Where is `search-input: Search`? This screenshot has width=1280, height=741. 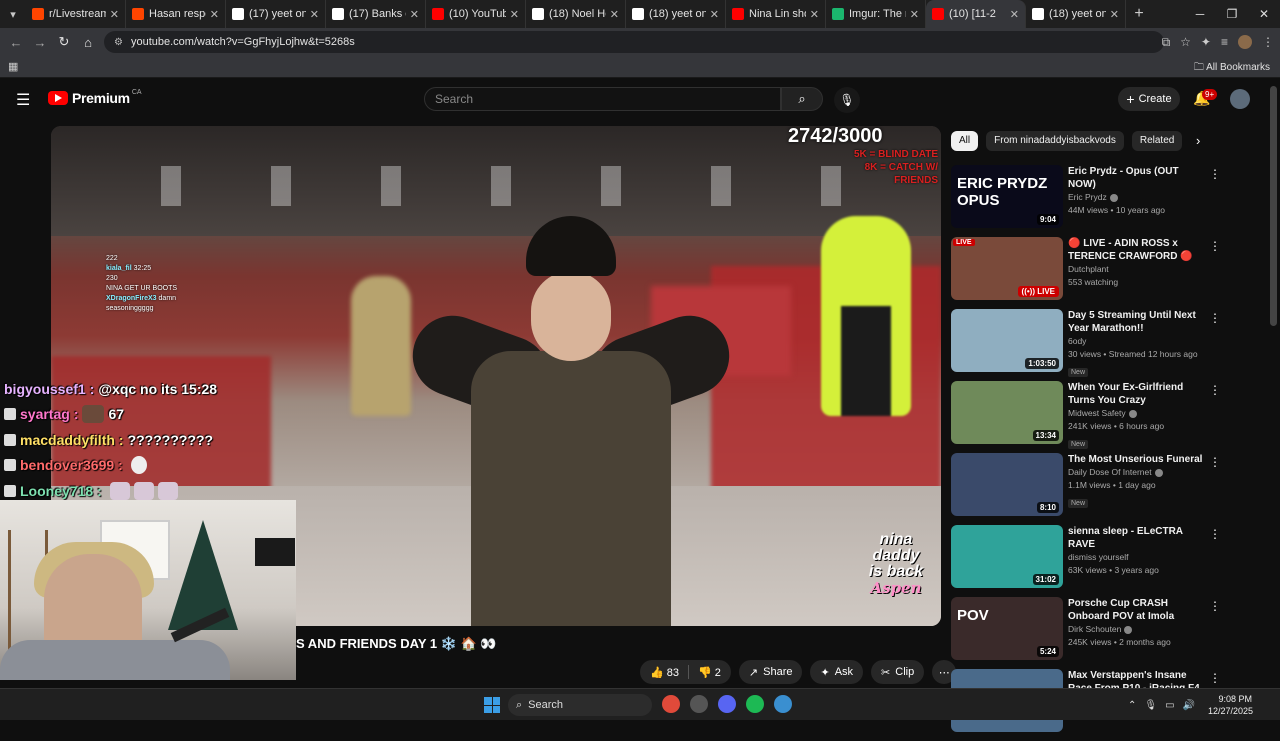 search-input: Search is located at coordinates (602, 99).